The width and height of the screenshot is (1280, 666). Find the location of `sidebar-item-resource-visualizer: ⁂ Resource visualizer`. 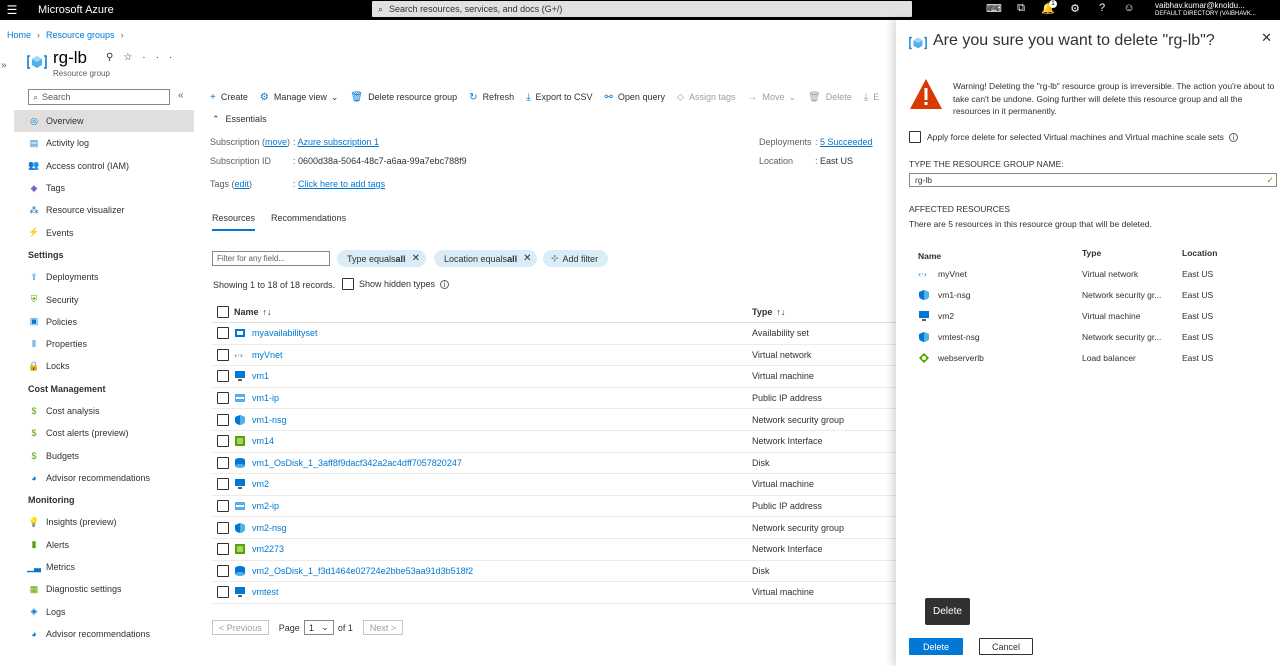

sidebar-item-resource-visualizer: ⁂ Resource visualizer is located at coordinates (104, 210).